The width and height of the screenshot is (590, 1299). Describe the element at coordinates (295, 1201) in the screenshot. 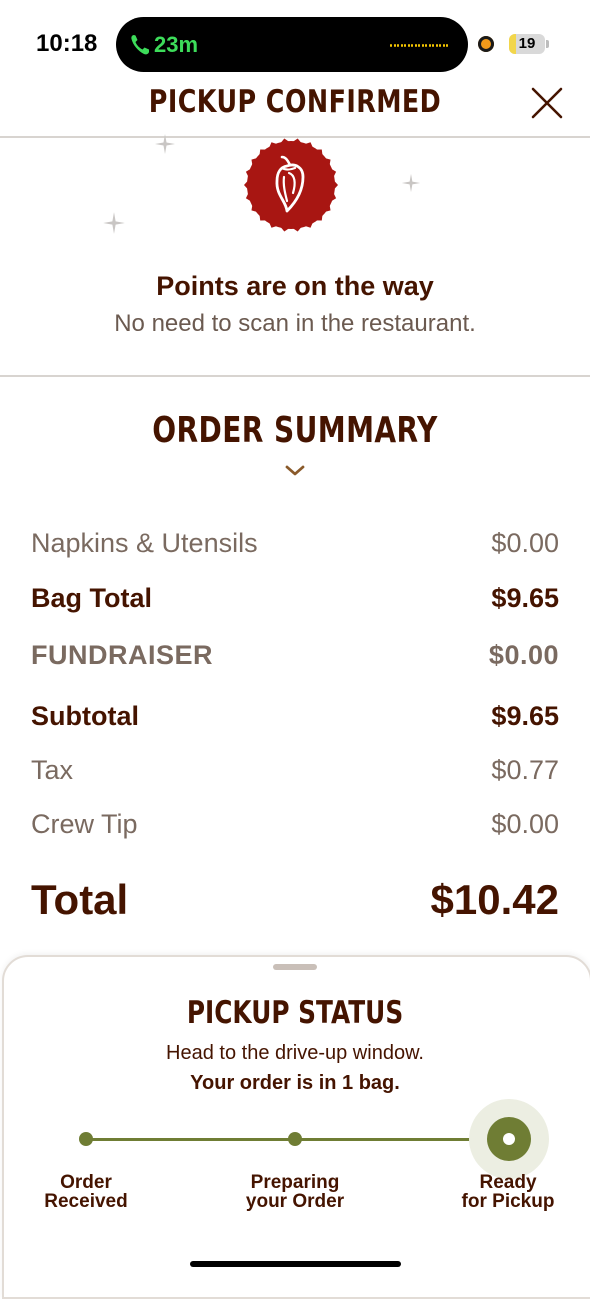

I see `step-label-line: your Order` at that location.